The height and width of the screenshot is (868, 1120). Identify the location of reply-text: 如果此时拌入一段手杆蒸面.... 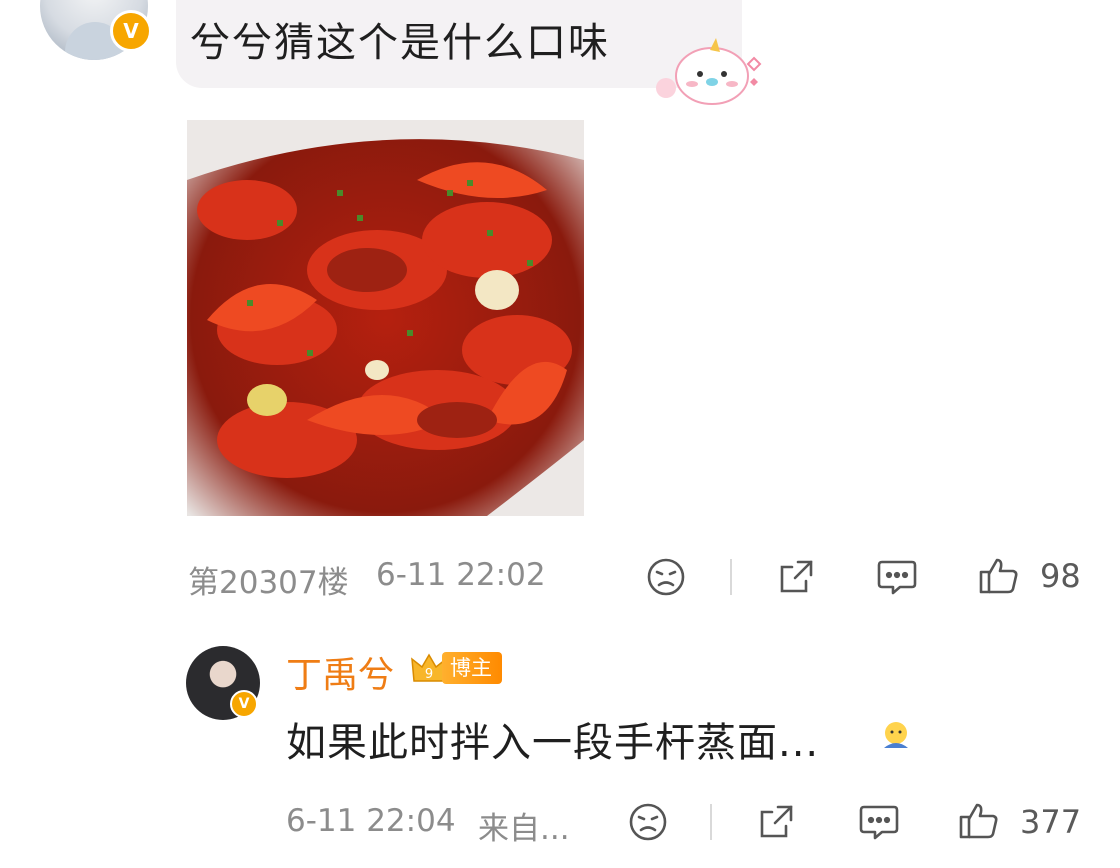
(553, 743).